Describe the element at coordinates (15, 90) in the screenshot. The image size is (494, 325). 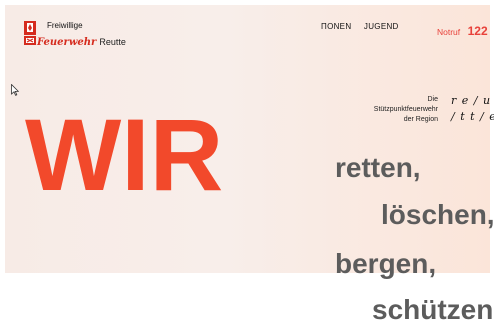
I see `mouse-pointer-icon` at that location.